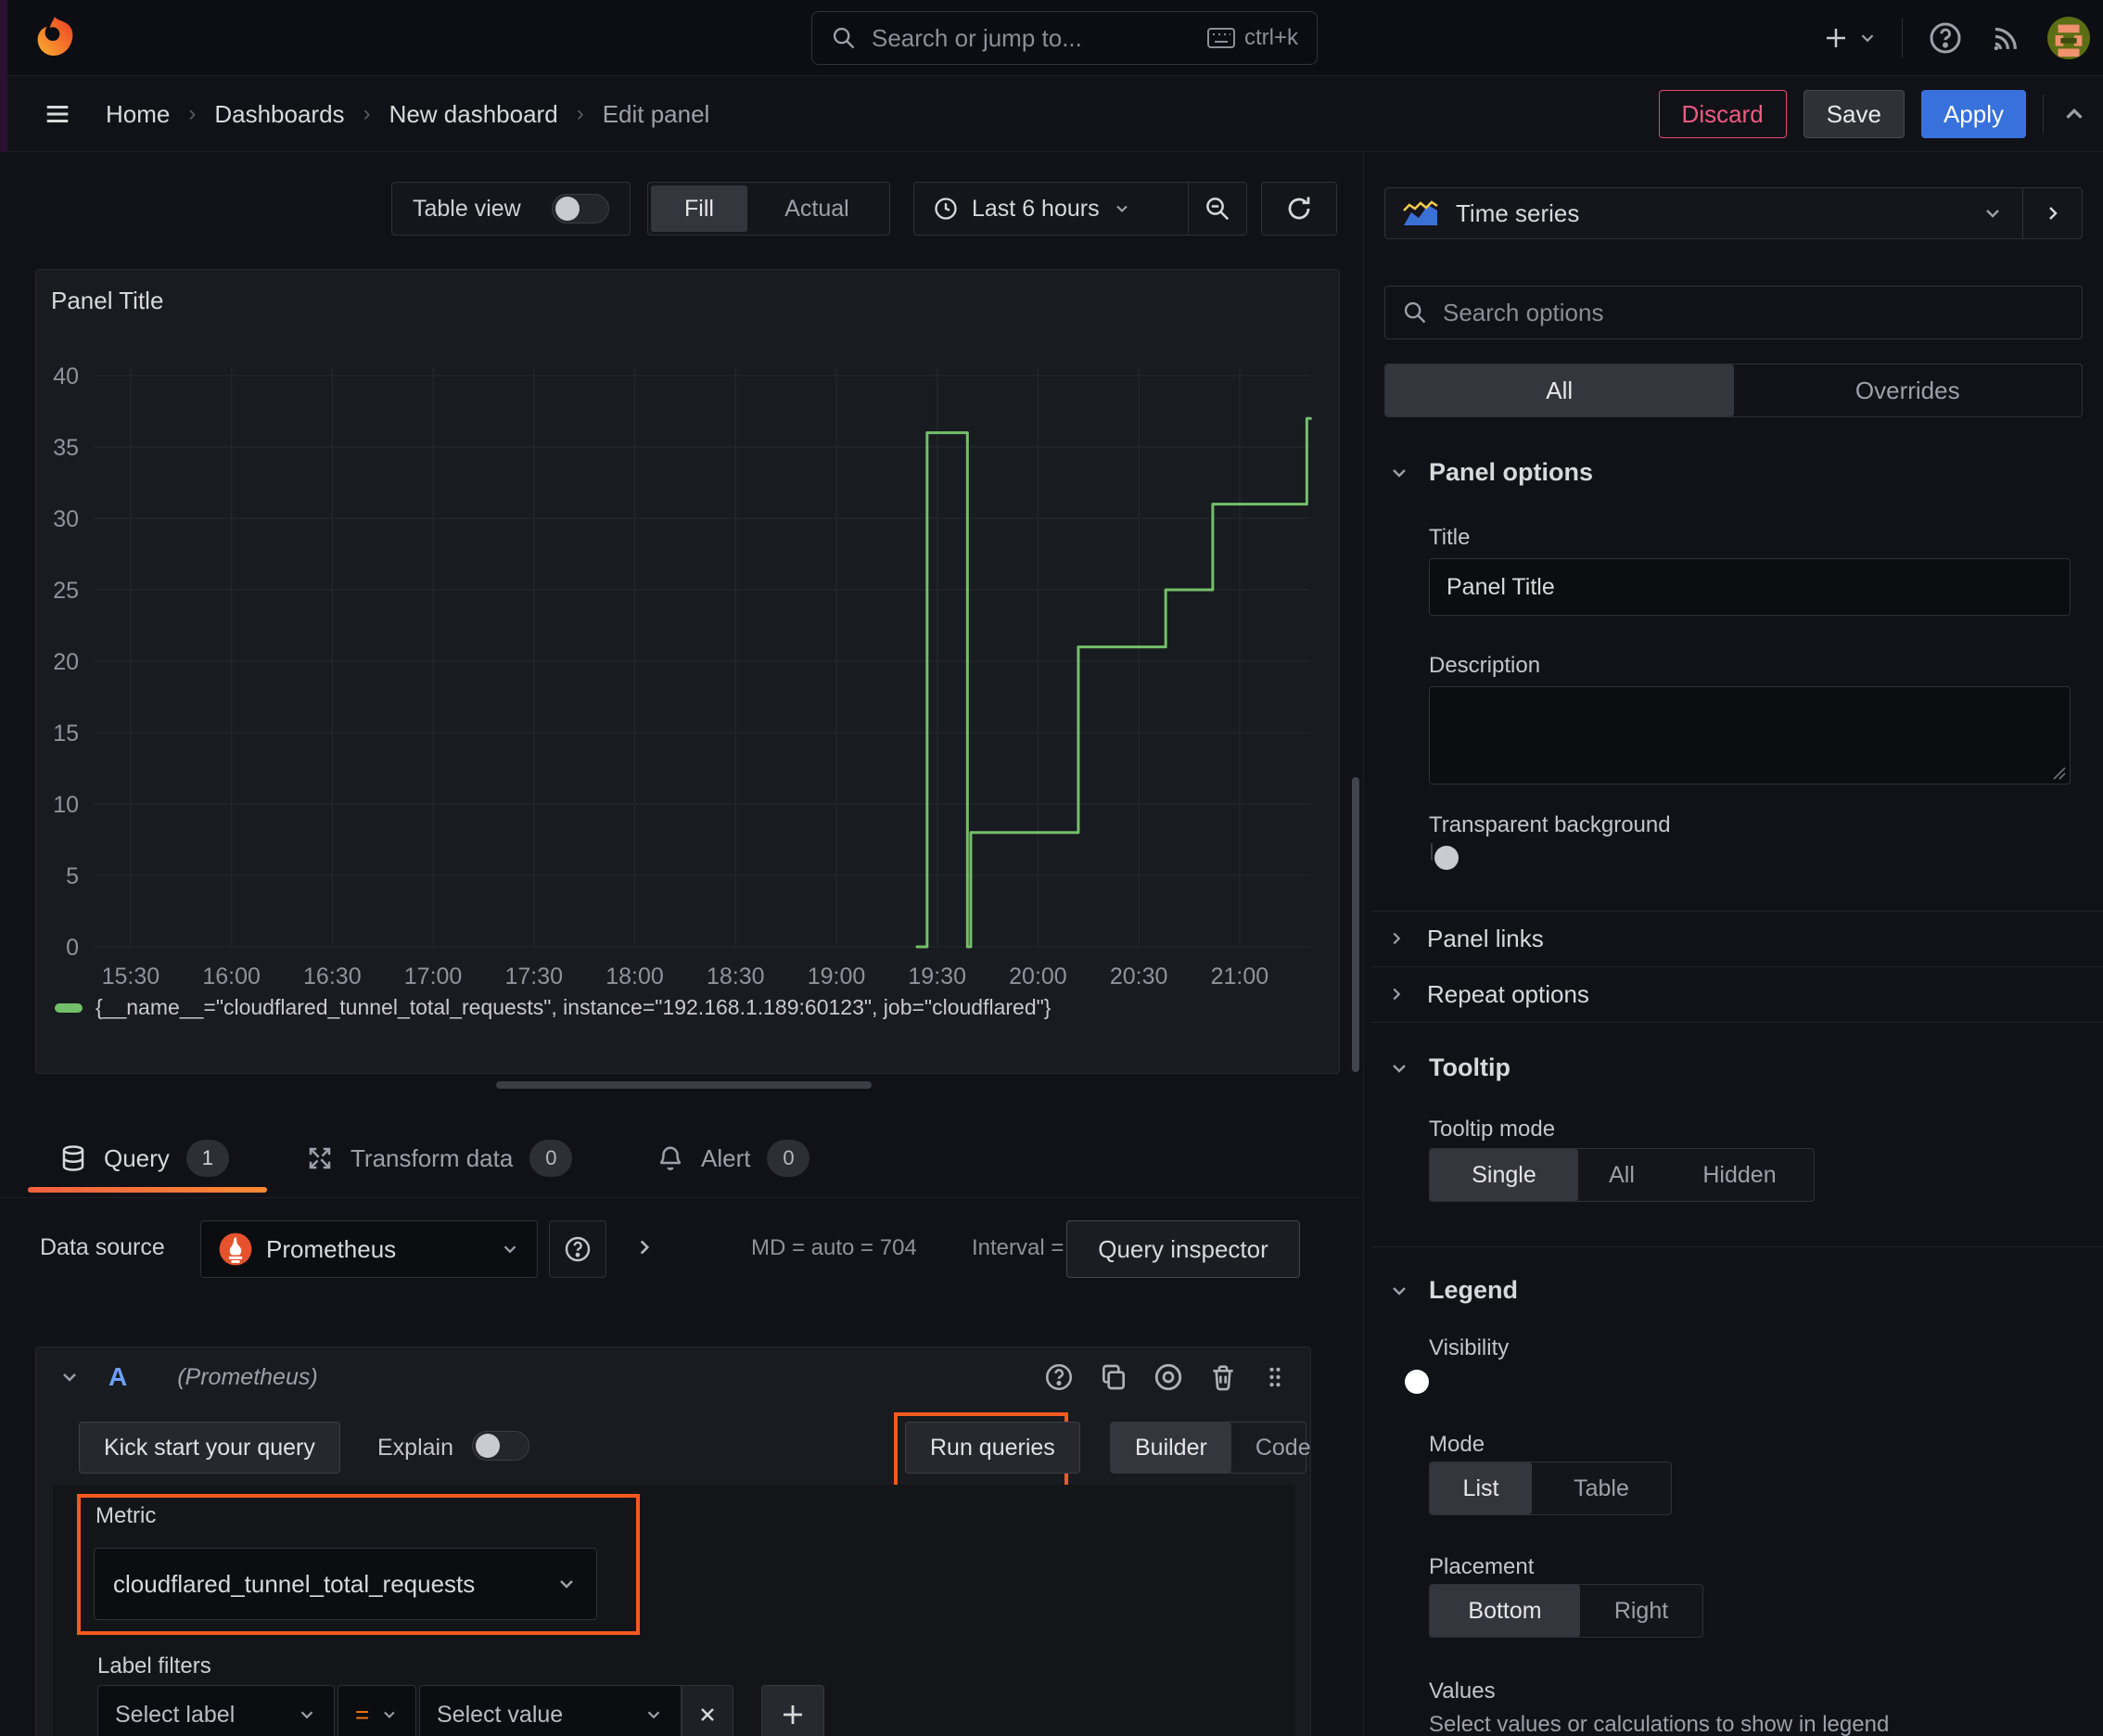 The image size is (2103, 1736). What do you see at coordinates (1183, 1249) in the screenshot?
I see `query-inspector-button: Query inspector` at bounding box center [1183, 1249].